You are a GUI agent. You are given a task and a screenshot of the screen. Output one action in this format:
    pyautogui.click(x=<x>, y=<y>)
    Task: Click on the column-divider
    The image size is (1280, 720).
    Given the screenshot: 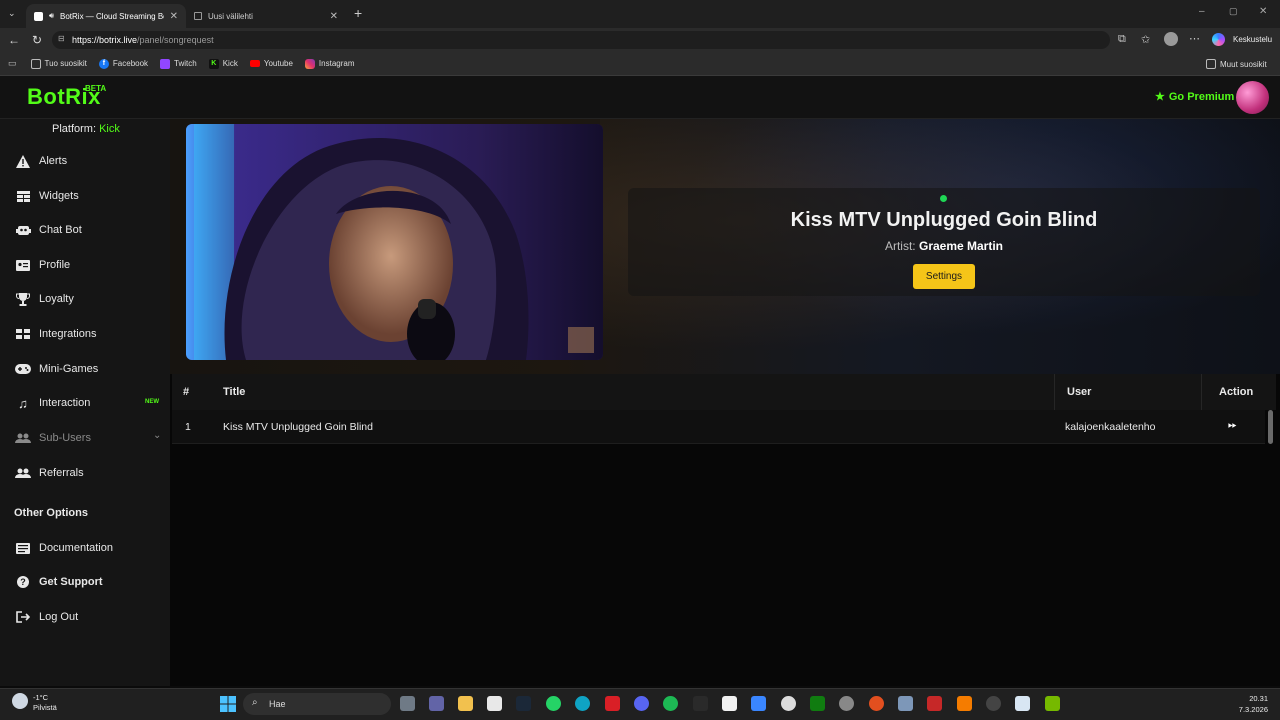 What is the action you would take?
    pyautogui.click(x=1054, y=392)
    